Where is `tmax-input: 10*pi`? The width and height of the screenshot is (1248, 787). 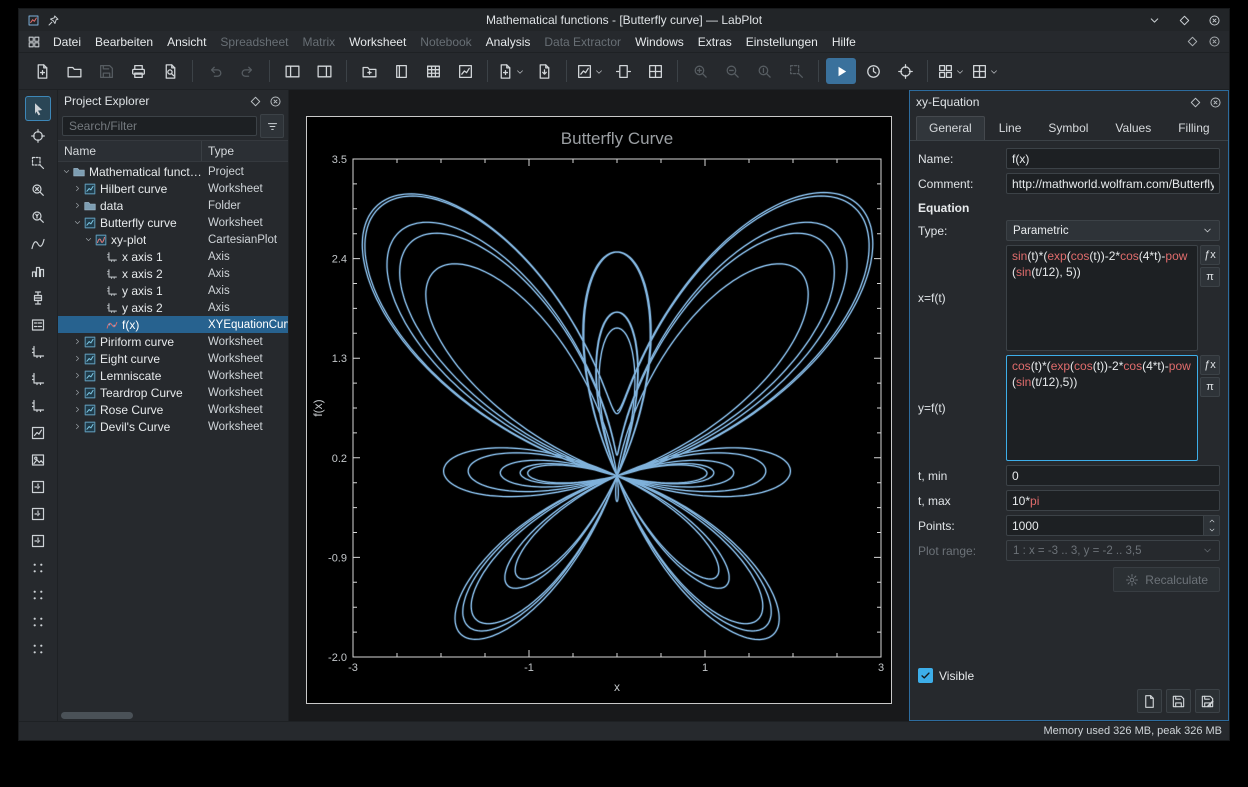 tmax-input: 10*pi is located at coordinates (1113, 500).